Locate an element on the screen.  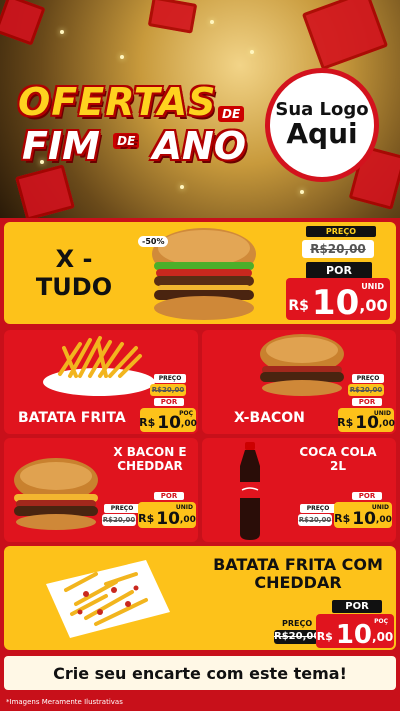
product-name-line2: 2L is located at coordinates (338, 465).